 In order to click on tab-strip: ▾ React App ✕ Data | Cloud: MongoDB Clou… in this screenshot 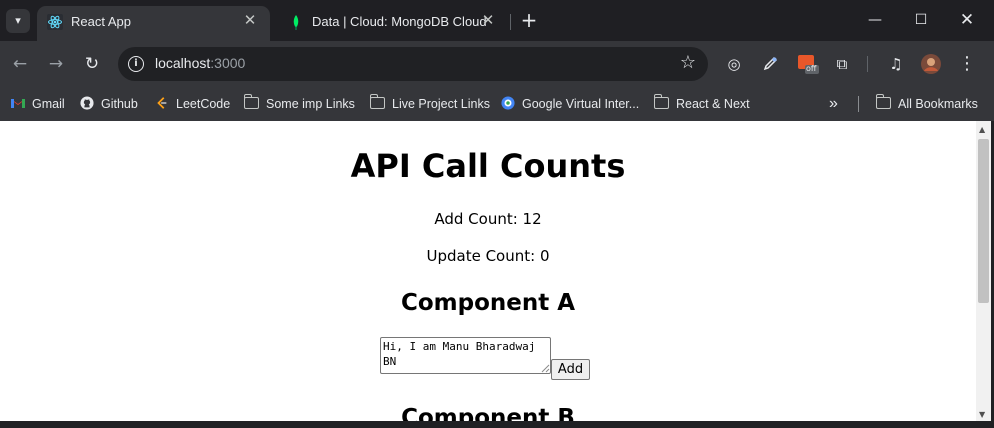, I will do `click(497, 20)`.